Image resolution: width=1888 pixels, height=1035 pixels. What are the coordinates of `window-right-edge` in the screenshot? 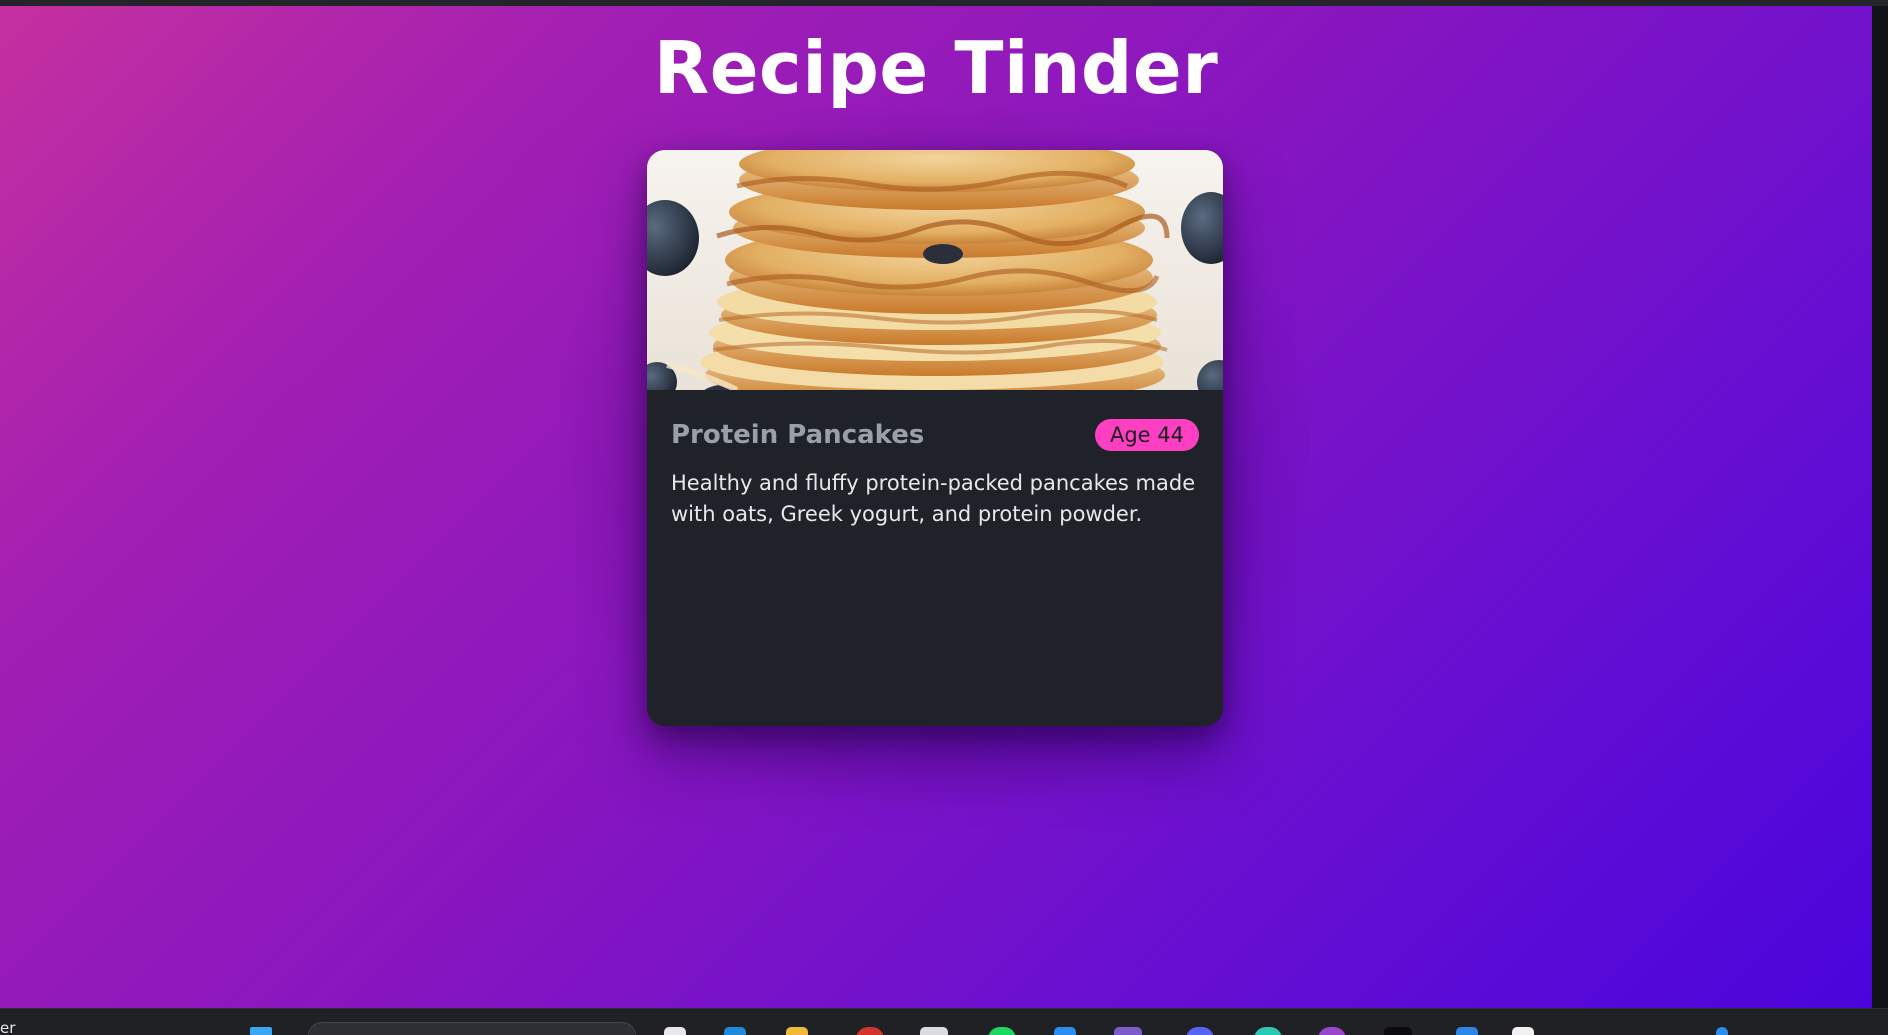 It's located at (1880, 507).